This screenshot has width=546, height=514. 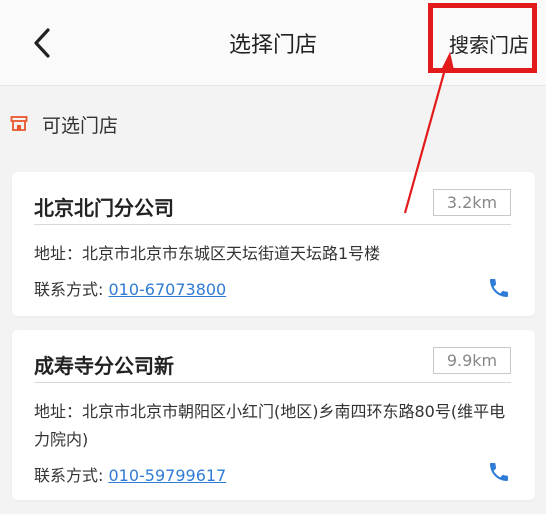 I want to click on phone-link: 010-59799617, so click(x=167, y=475).